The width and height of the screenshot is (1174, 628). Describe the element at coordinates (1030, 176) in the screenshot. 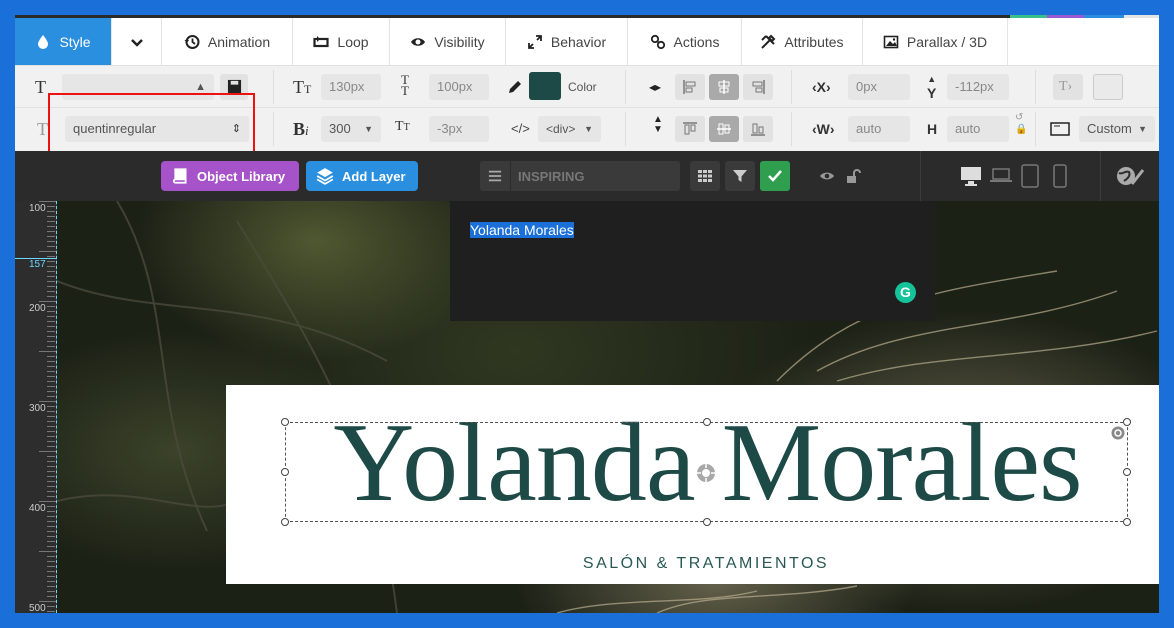

I see `tablet-icon` at that location.